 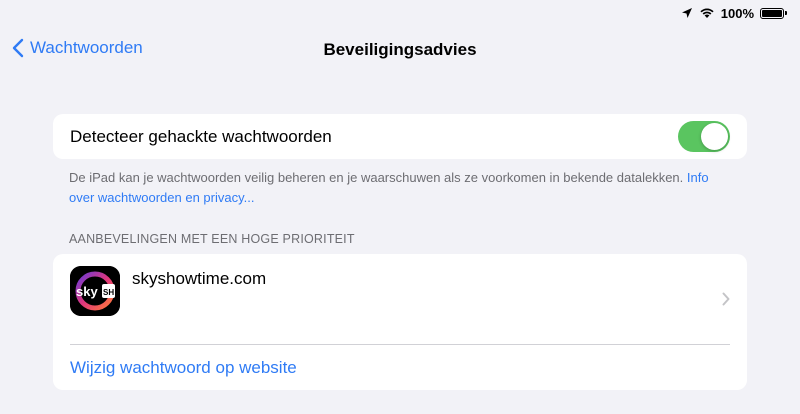 I want to click on divider, so click(x=400, y=344).